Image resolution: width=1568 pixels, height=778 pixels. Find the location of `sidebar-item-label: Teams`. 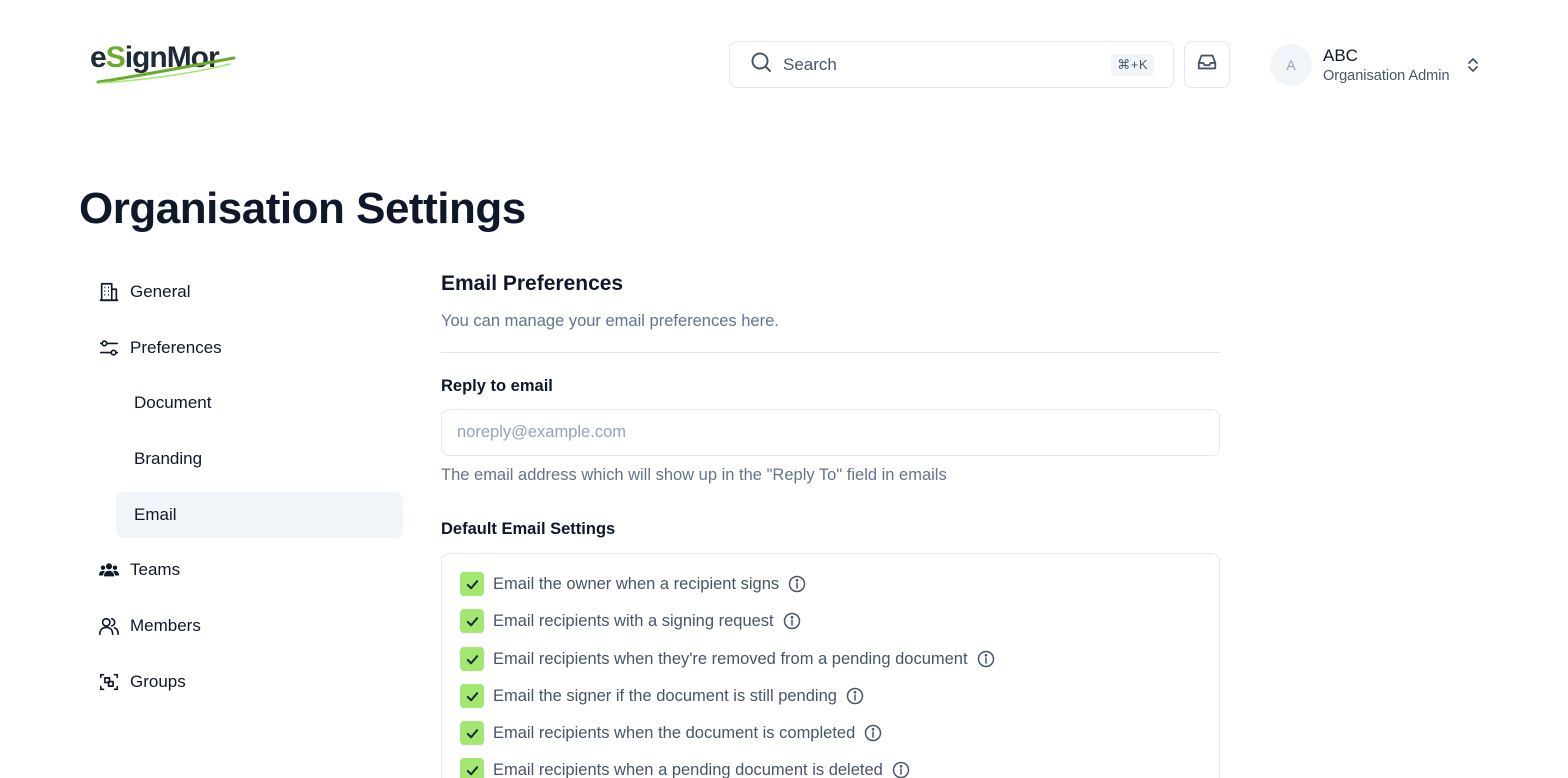

sidebar-item-label: Teams is located at coordinates (155, 569).